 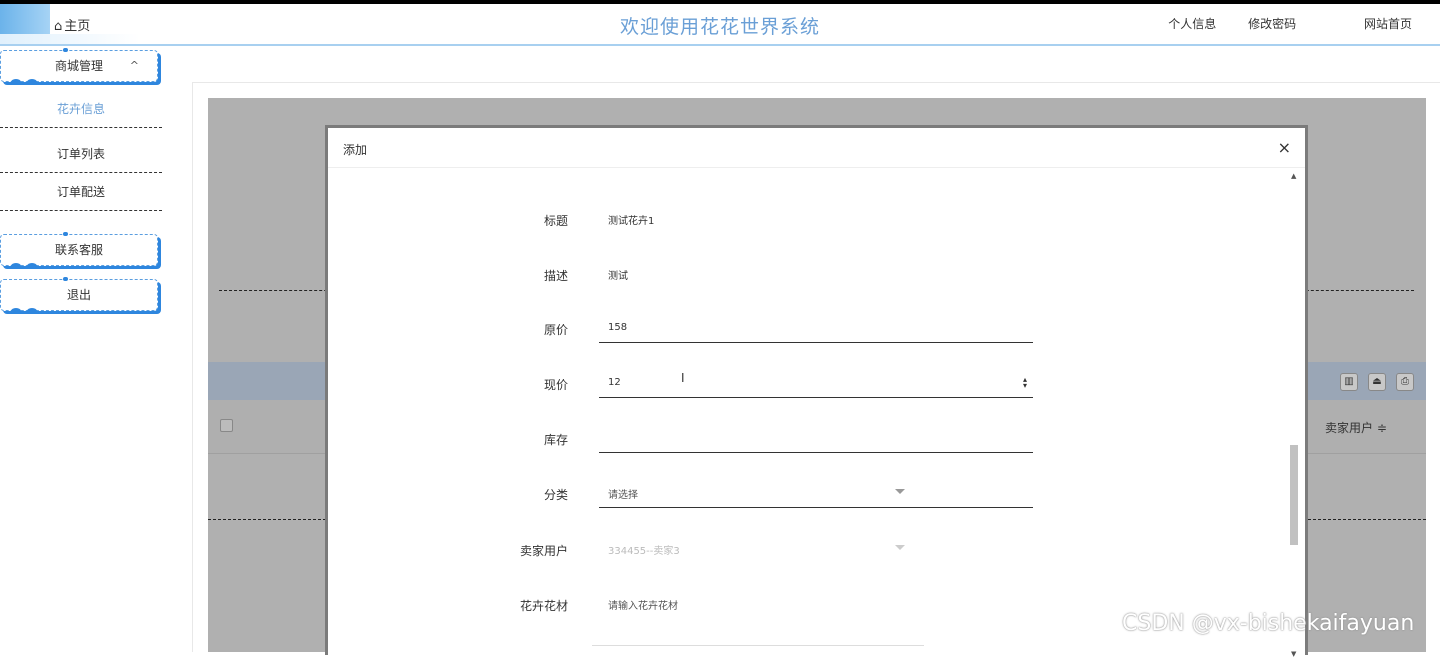 I want to click on sidebar-group-mall: 商城管理 ^, so click(x=79, y=66).